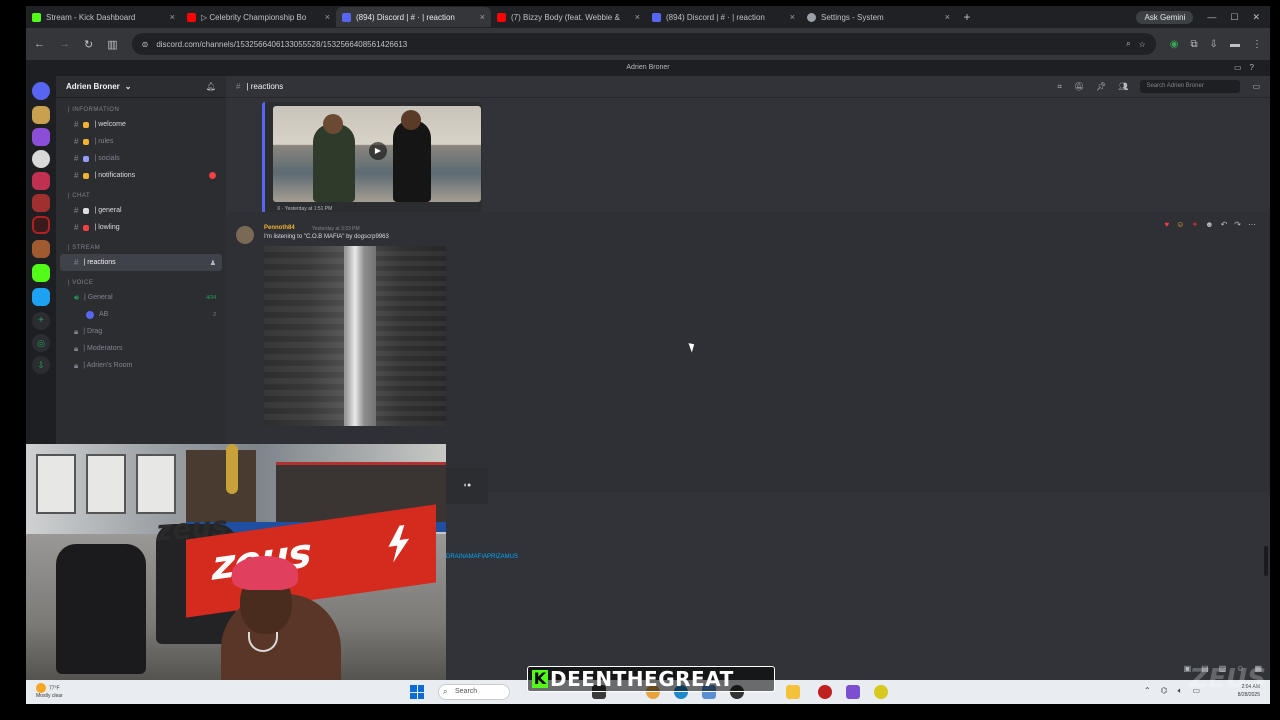  What do you see at coordinates (64, 44) in the screenshot?
I see `forward-icon: →` at bounding box center [64, 44].